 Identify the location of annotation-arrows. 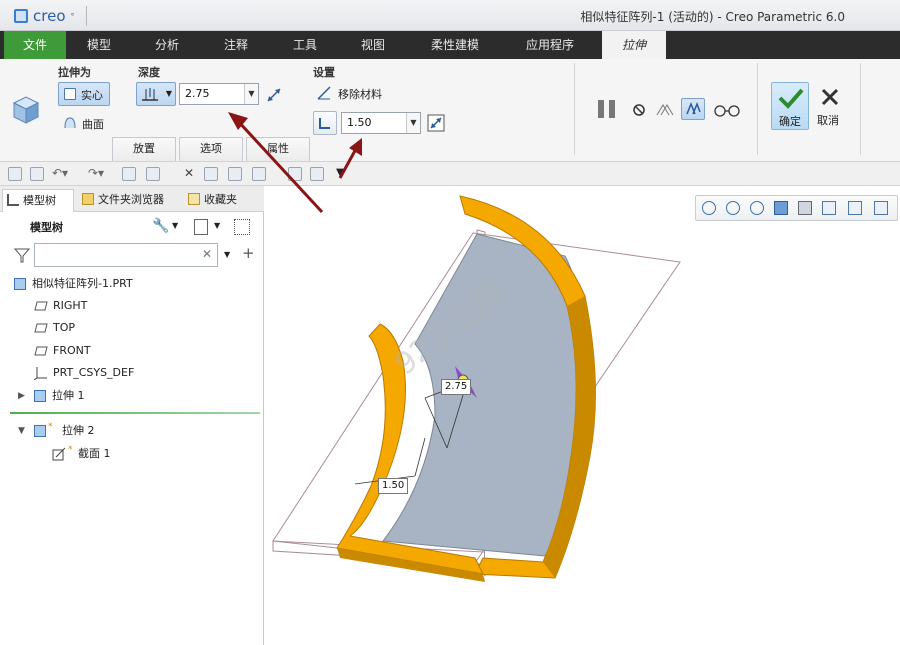
(295, 163).